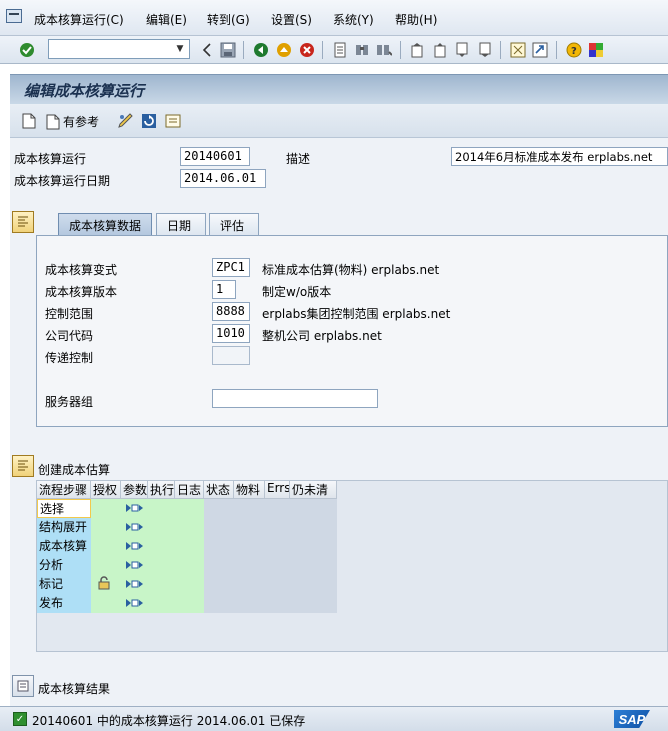 The height and width of the screenshot is (731, 668). Describe the element at coordinates (161, 490) in the screenshot. I see `col-execute: 执行` at that location.